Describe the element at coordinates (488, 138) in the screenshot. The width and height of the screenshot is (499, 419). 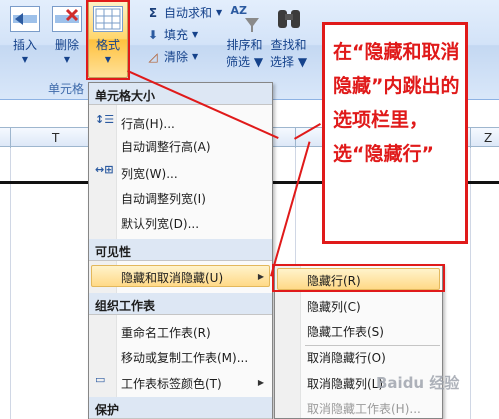
I see `column-header-z: Z` at that location.